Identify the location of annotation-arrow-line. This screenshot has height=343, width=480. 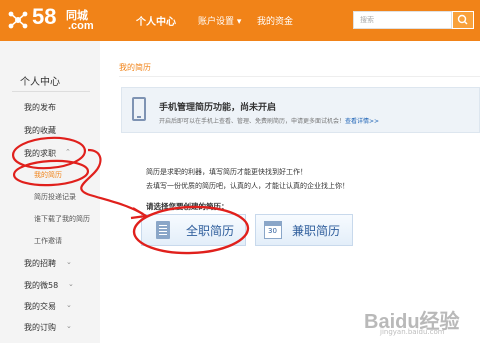
(112, 181).